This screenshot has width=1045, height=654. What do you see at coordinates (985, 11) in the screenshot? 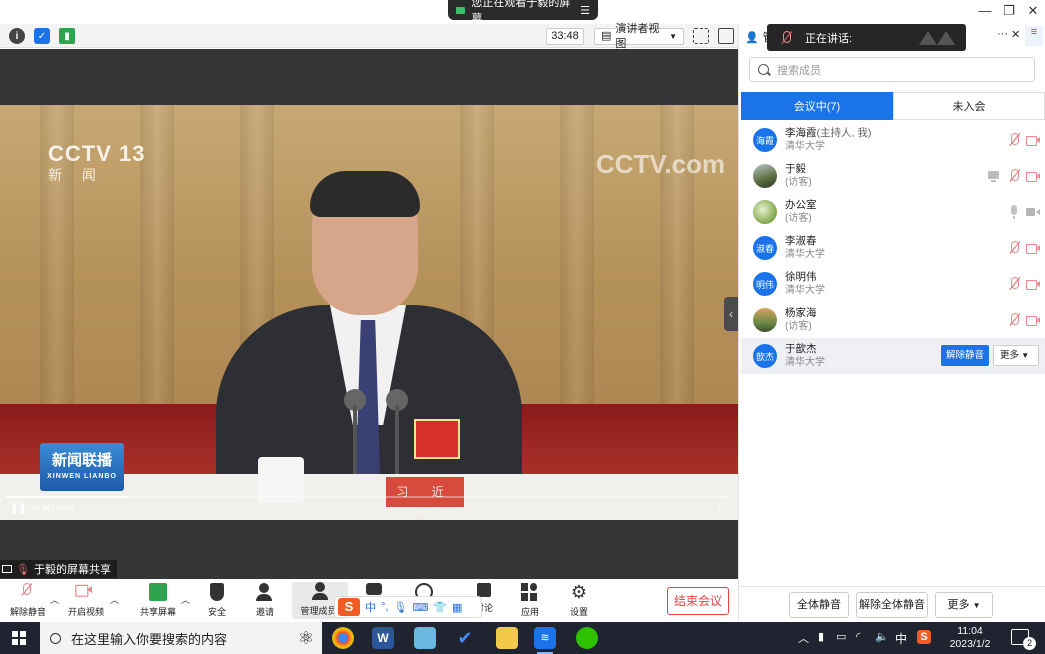
I see `minimize-icon: —` at bounding box center [985, 11].